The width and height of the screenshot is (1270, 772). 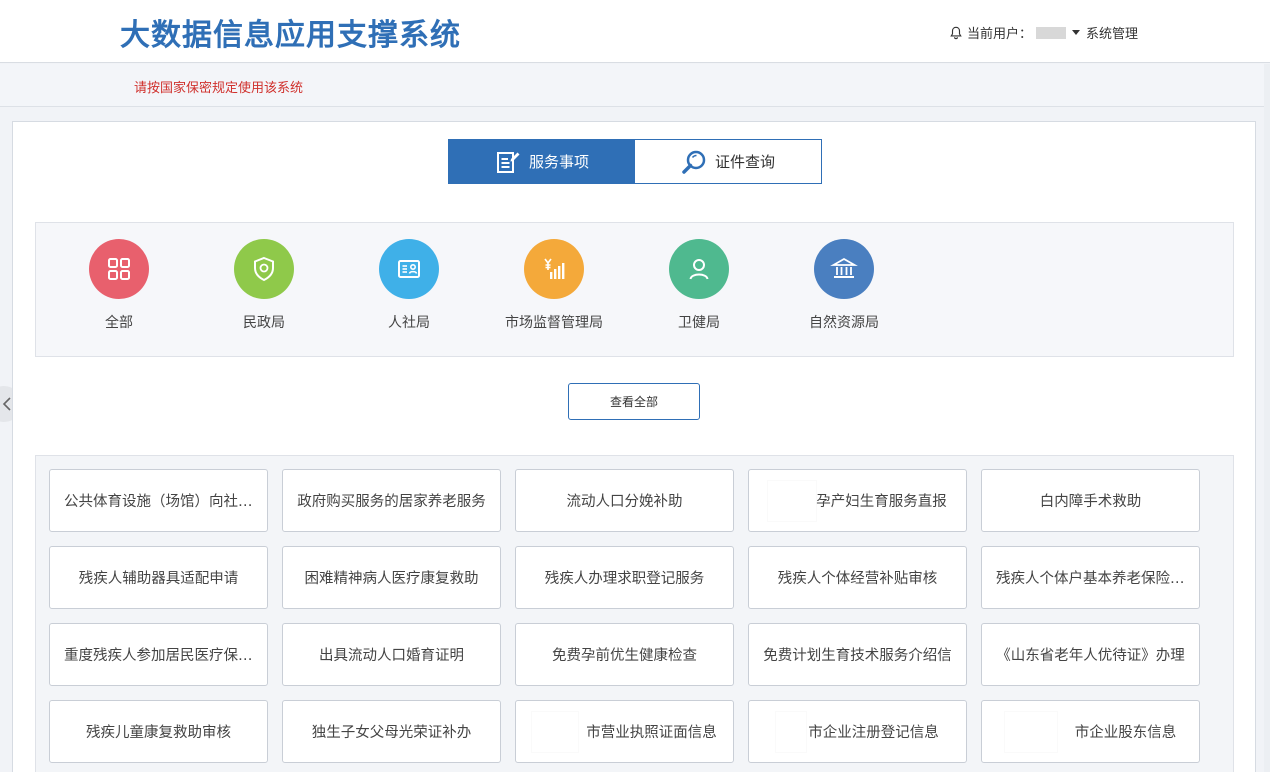 What do you see at coordinates (635, 85) in the screenshot?
I see `notice-bar: 请按国家保密规定使用该系统` at bounding box center [635, 85].